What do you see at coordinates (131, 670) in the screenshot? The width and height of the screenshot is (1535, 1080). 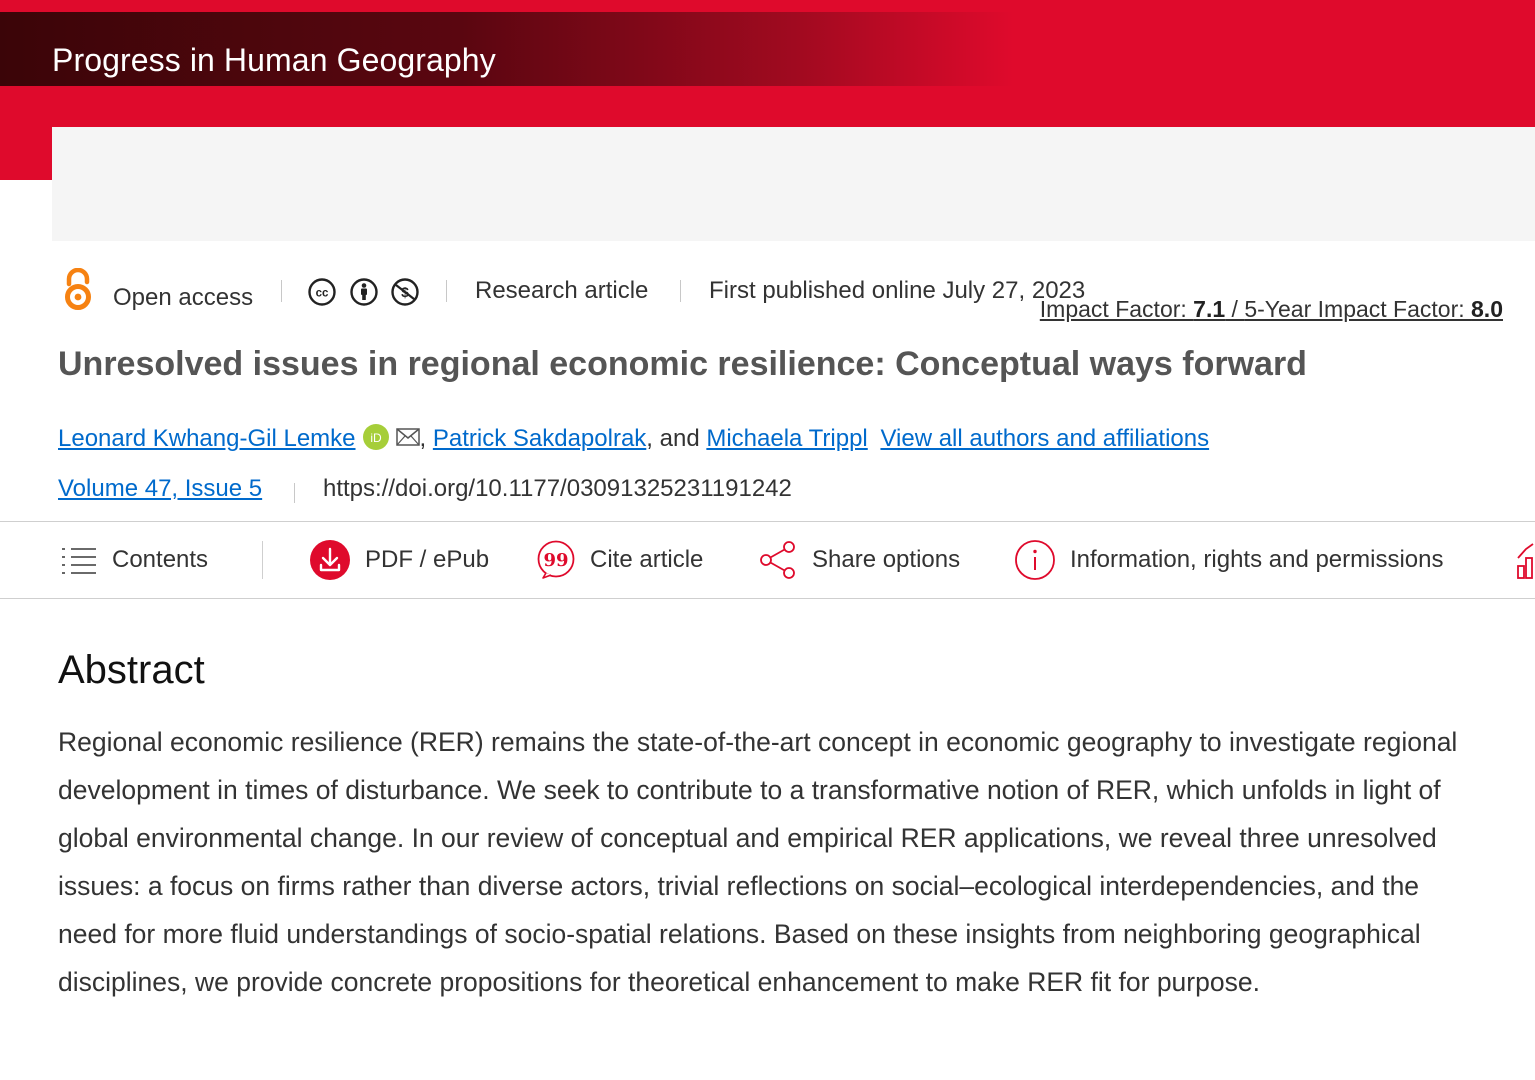 I see `abstract-heading: Abstract` at bounding box center [131, 670].